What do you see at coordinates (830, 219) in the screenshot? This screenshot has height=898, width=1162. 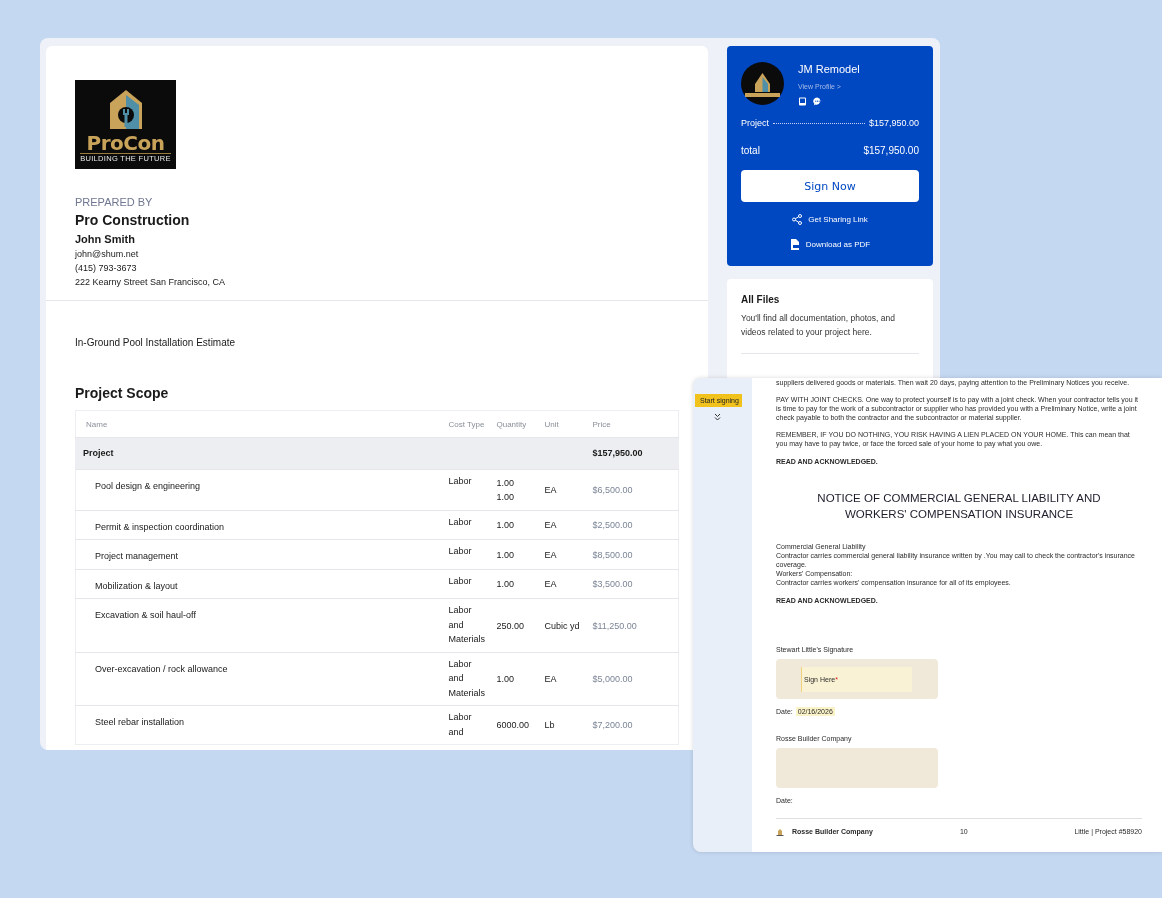 I see `sharing-link: Get Sharing Link` at bounding box center [830, 219].